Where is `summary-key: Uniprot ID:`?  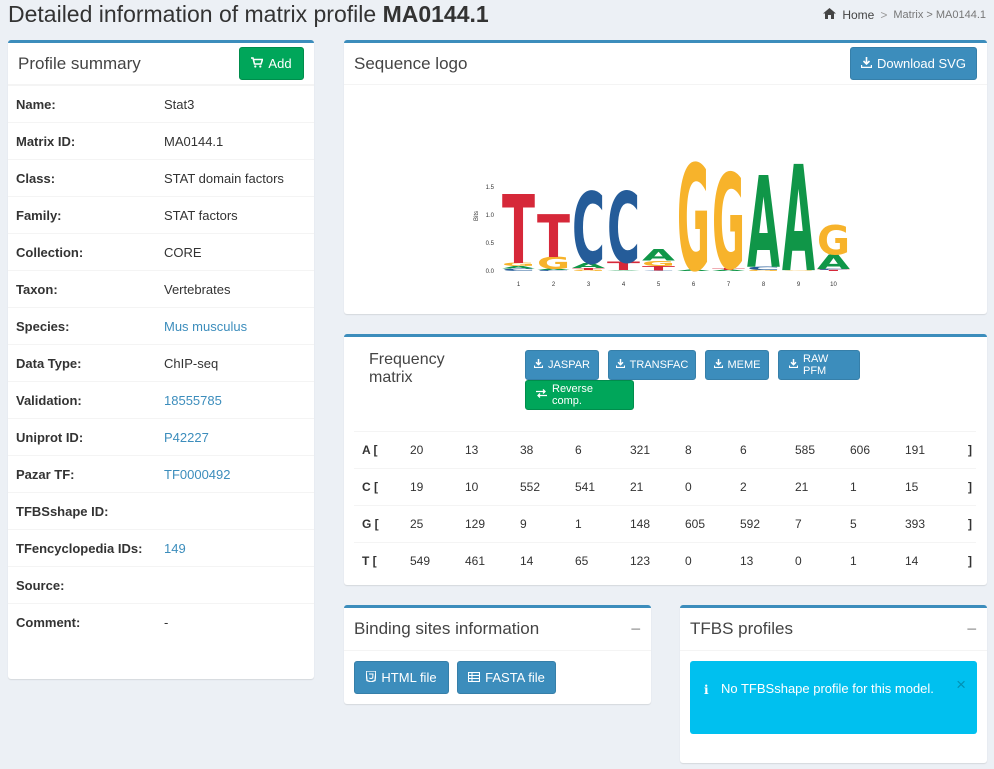 summary-key: Uniprot ID: is located at coordinates (50, 437).